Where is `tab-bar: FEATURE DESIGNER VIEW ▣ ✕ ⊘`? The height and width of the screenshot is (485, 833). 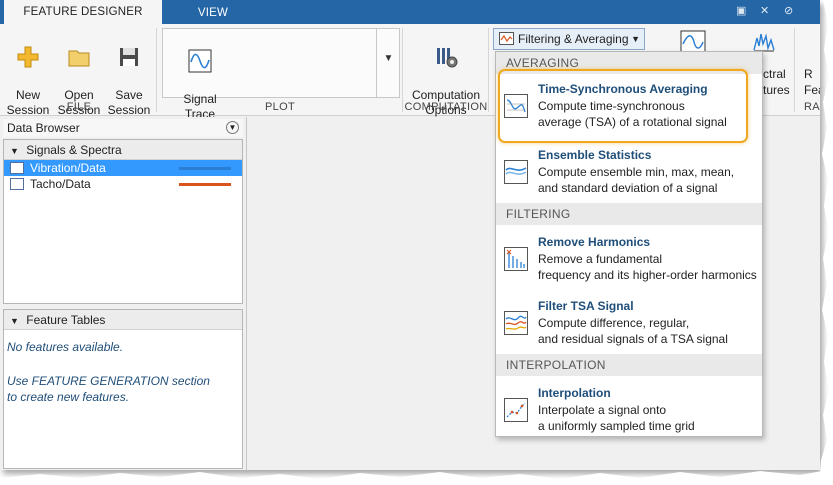
tab-bar: FEATURE DESIGNER VIEW ▣ ✕ ⊘ is located at coordinates (410, 12).